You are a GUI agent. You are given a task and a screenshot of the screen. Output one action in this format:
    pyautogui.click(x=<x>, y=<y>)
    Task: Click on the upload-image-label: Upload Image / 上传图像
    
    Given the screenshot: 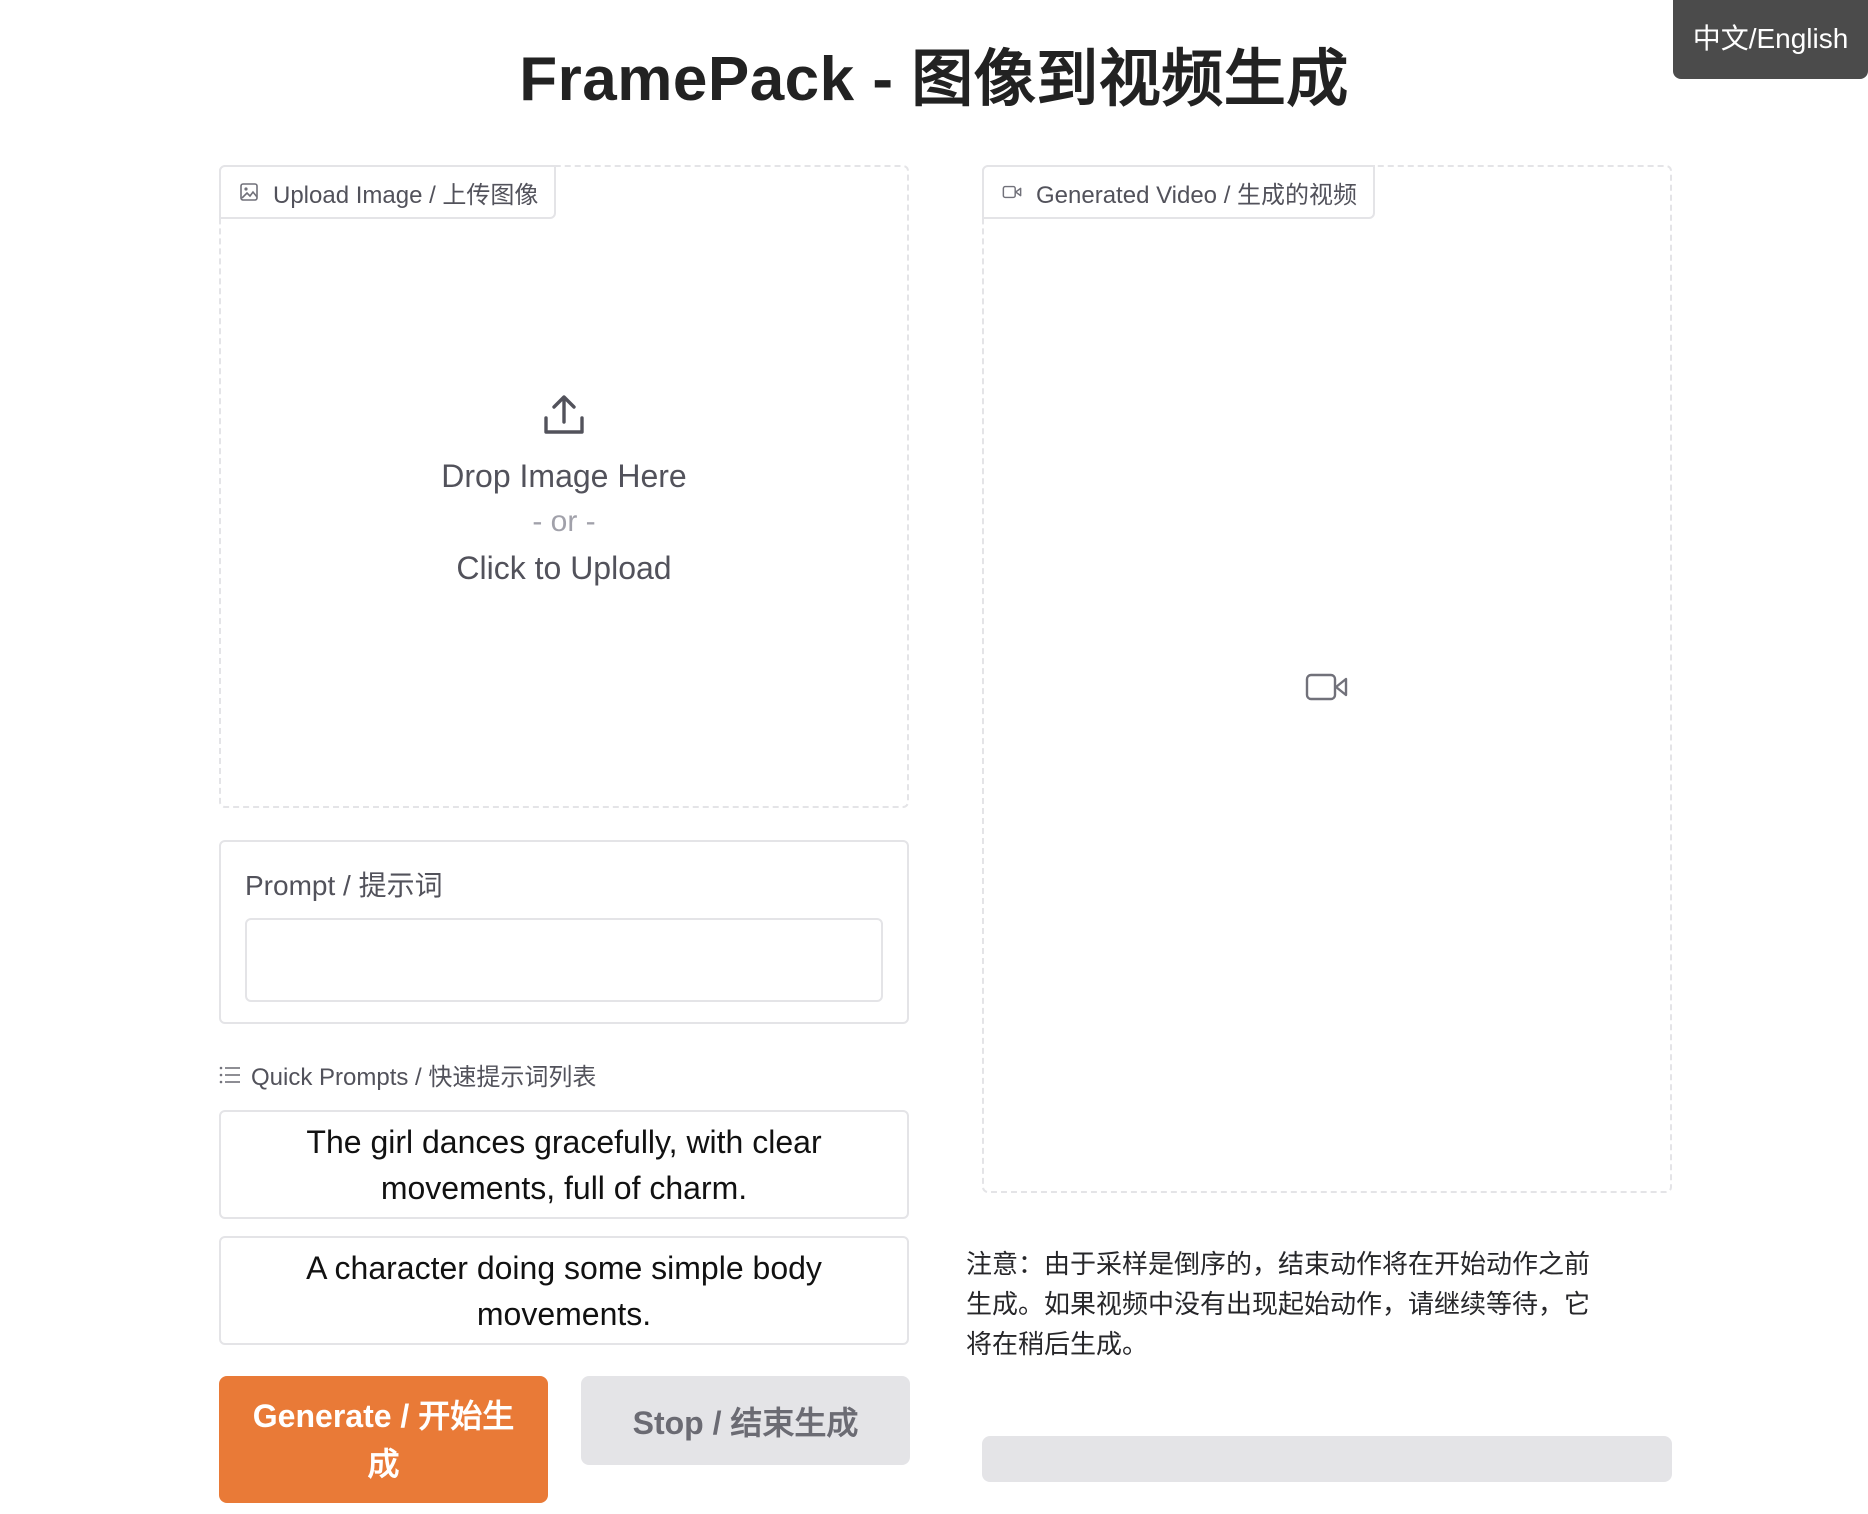 What is the action you would take?
    pyautogui.click(x=406, y=195)
    